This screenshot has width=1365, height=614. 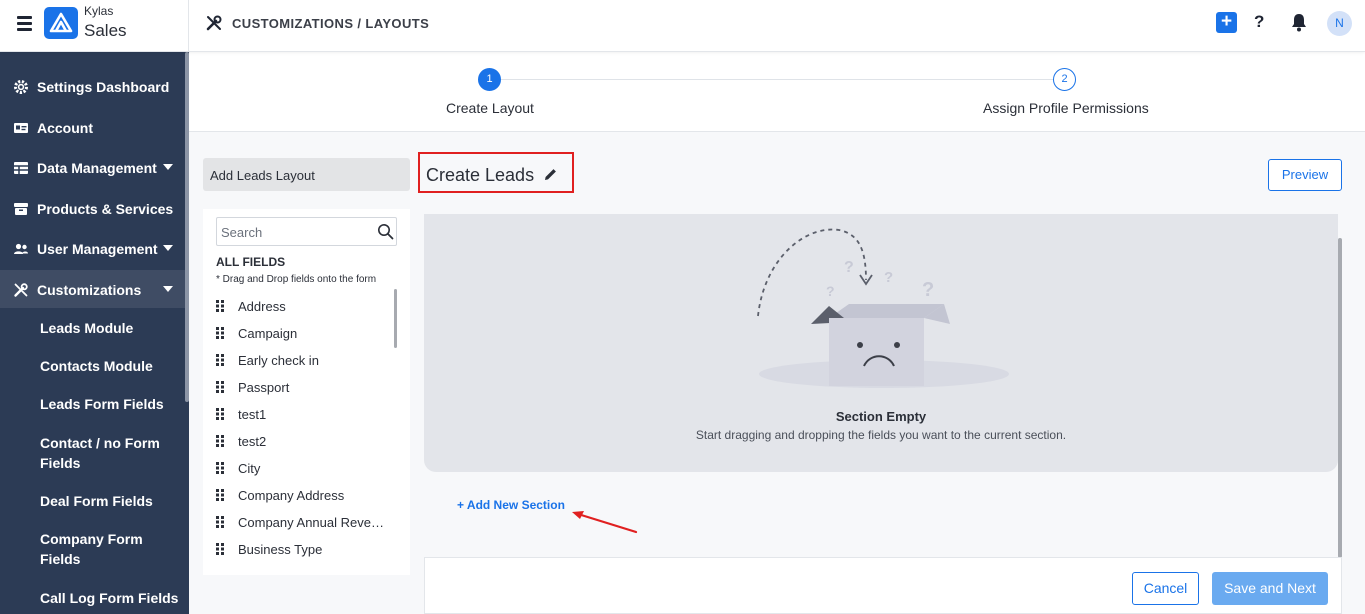 What do you see at coordinates (291, 495) in the screenshot?
I see `field-label: Company Address` at bounding box center [291, 495].